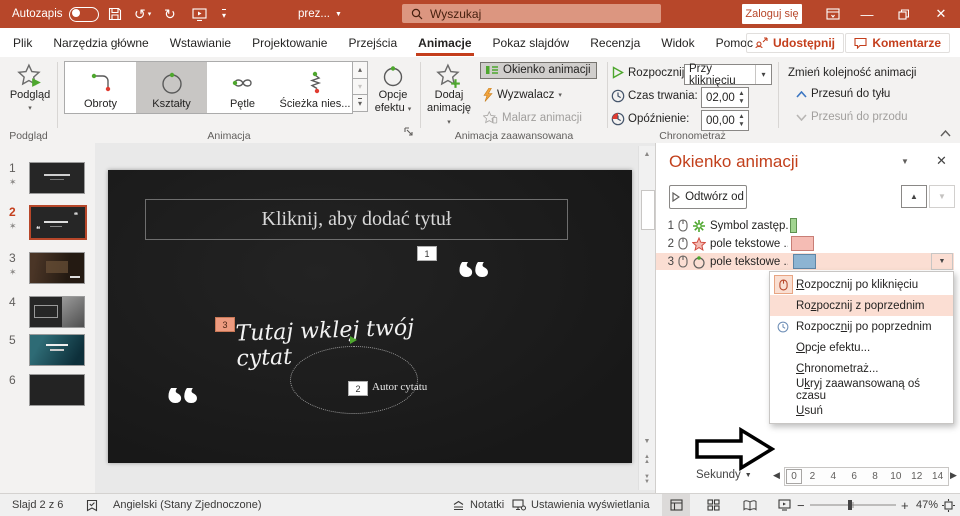 This screenshot has height=516, width=960. I want to click on animation-dialog-launcher, so click(409, 132).